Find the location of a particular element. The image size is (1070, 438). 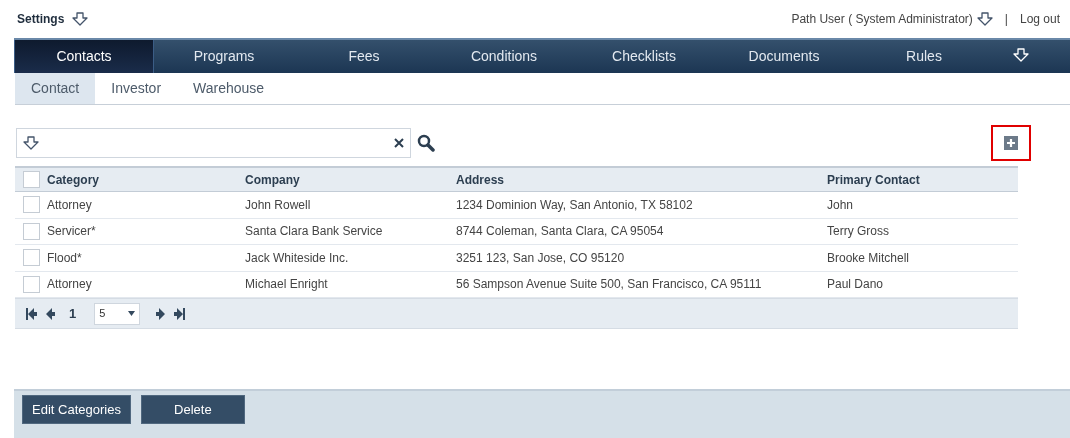

user-name: Path User ( System Administrator) is located at coordinates (882, 19).